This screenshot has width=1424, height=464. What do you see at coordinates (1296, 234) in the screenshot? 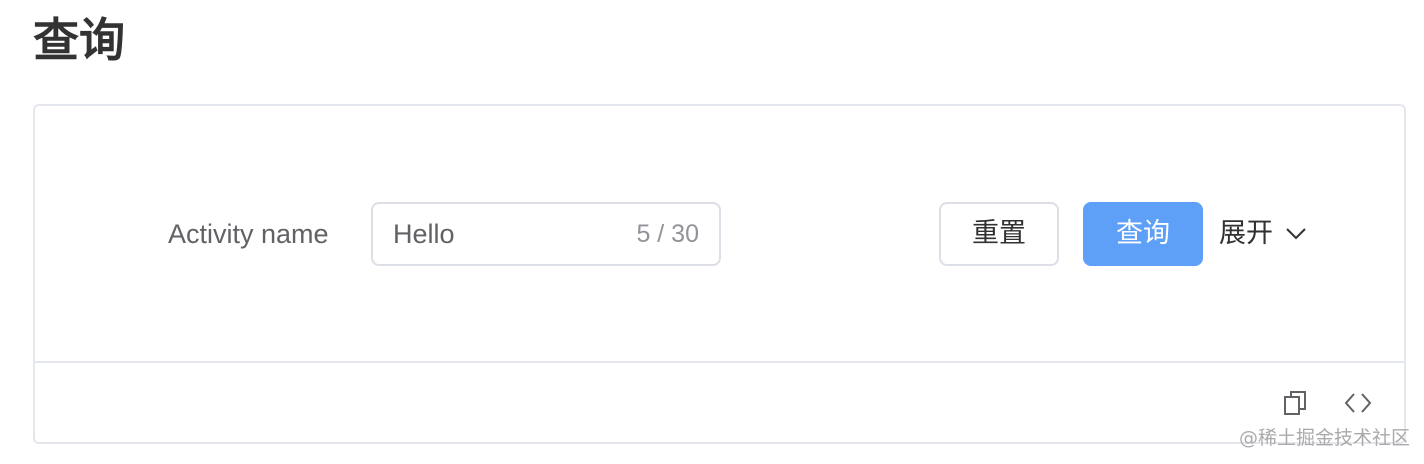
I see `chevron-down-icon` at bounding box center [1296, 234].